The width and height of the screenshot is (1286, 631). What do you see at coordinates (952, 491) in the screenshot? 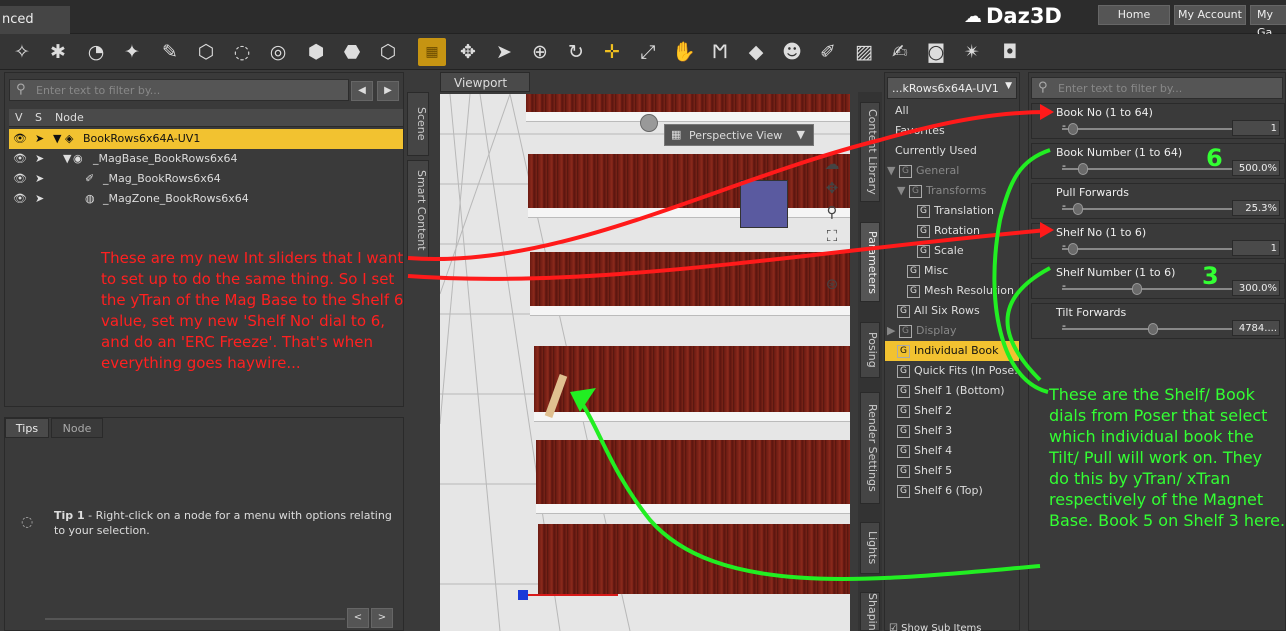
I see `cat-shelf-6: G Shelf 6 (Top)` at bounding box center [952, 491].